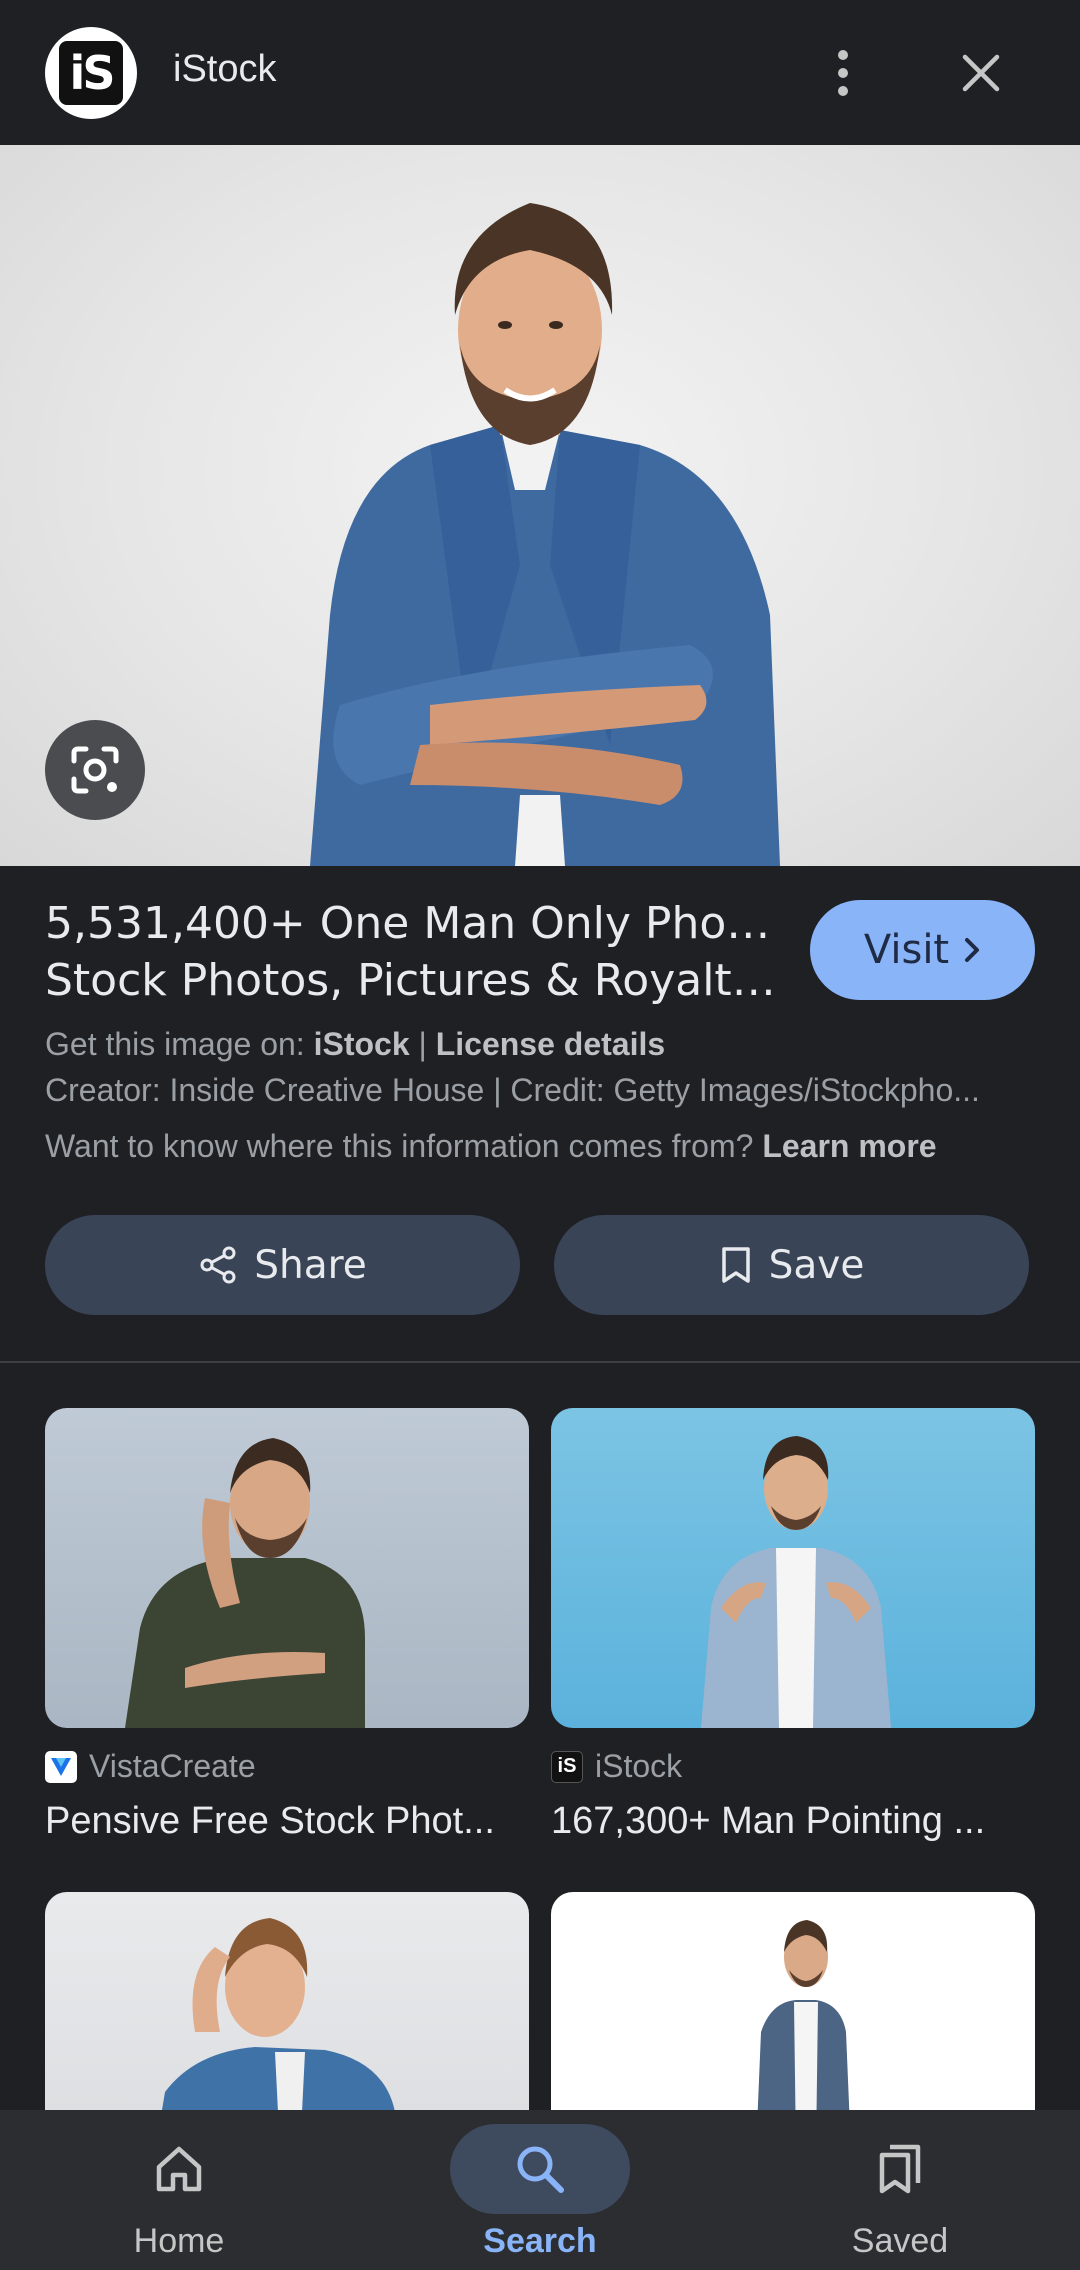  I want to click on chevron-right-icon, so click(972, 950).